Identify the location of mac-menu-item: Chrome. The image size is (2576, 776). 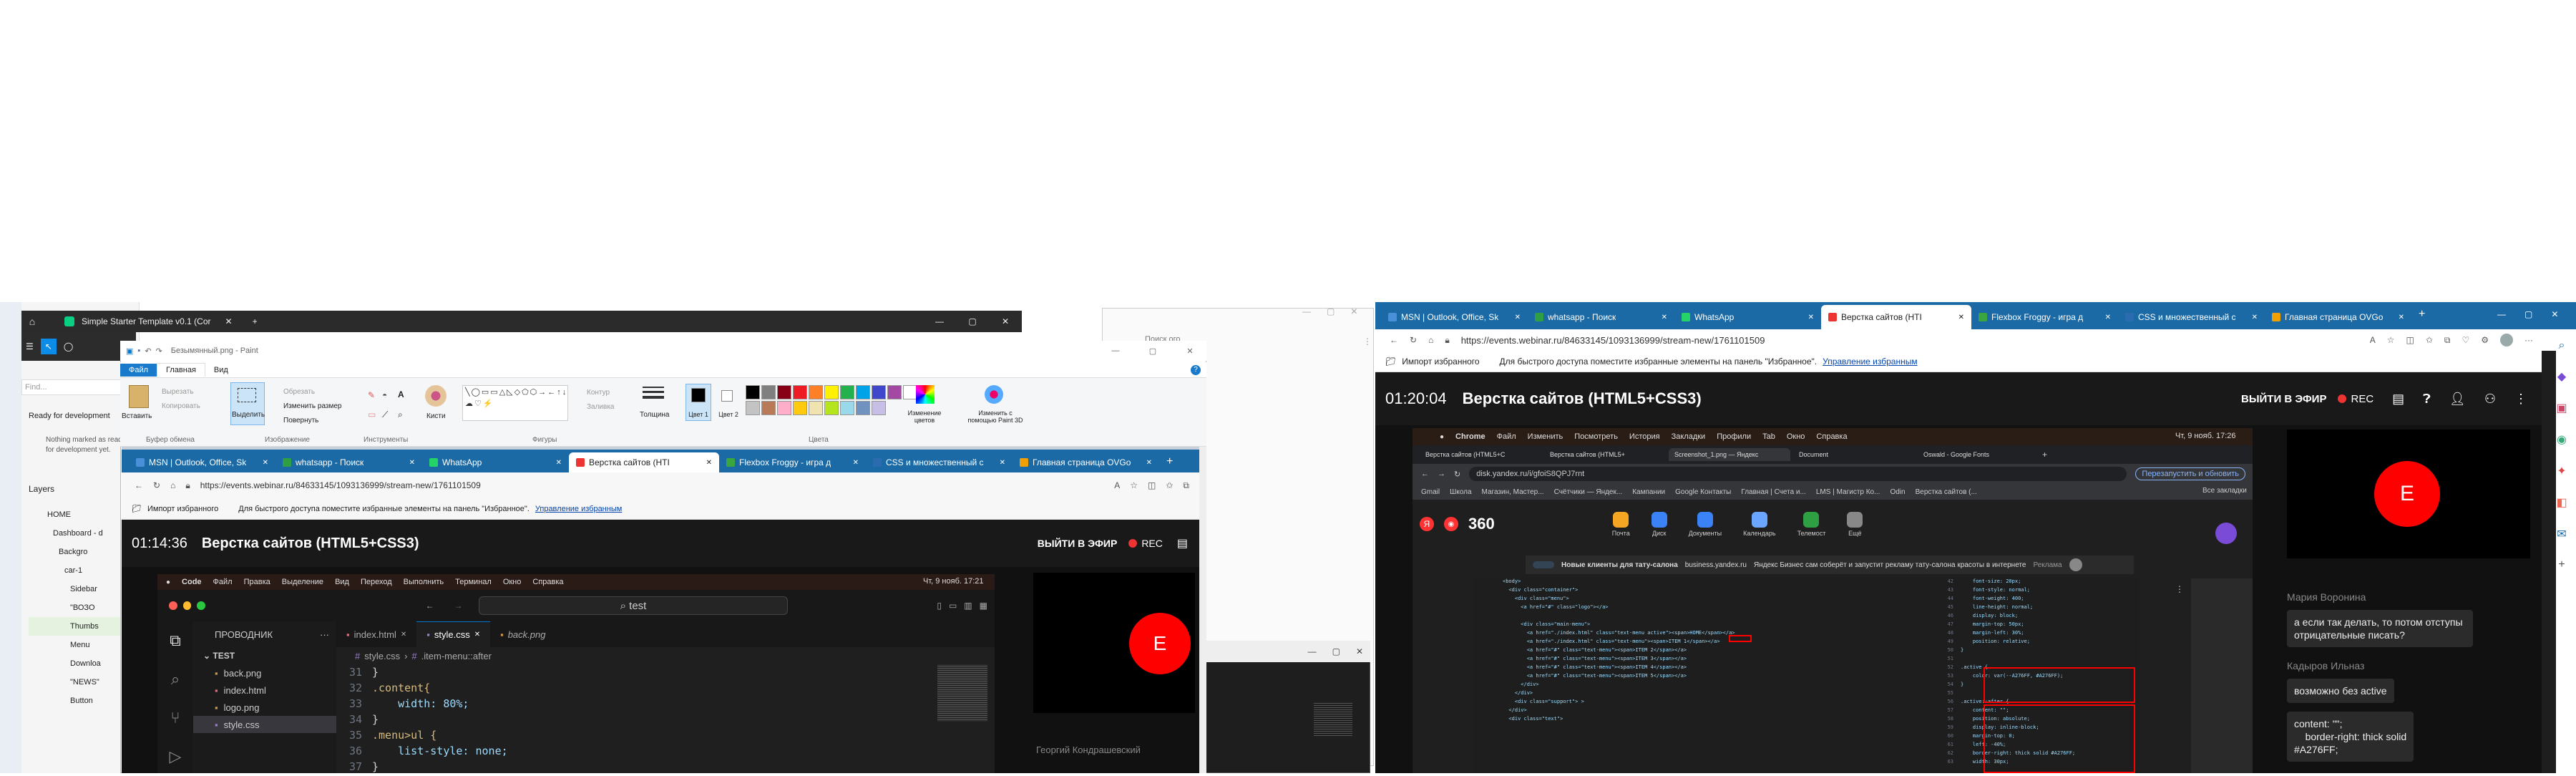
(1470, 436).